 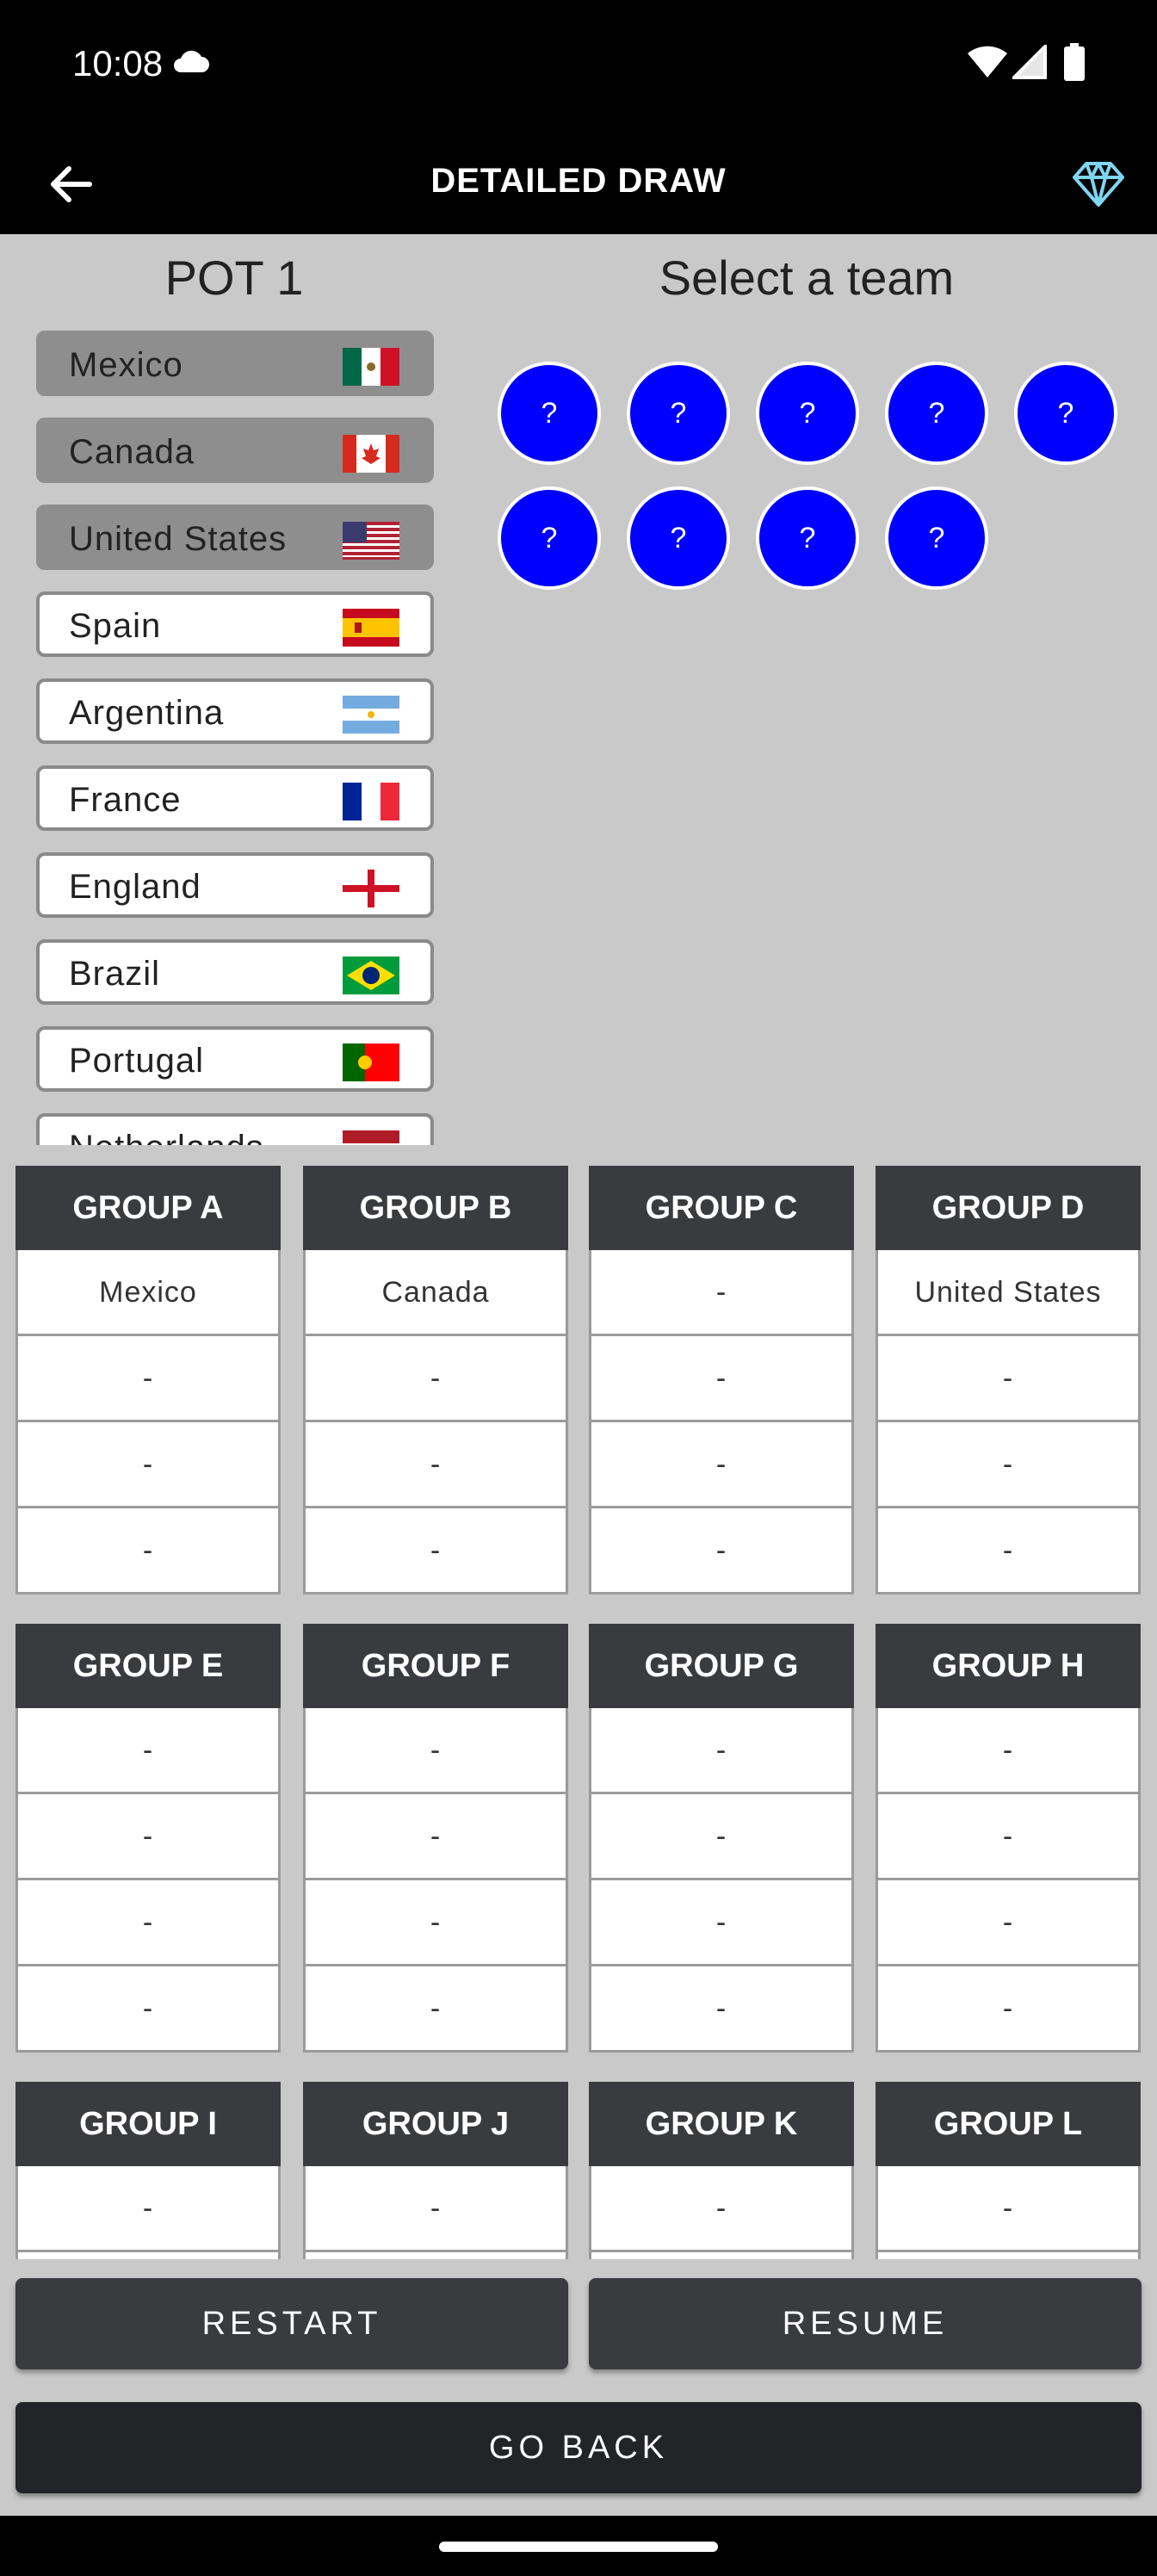 What do you see at coordinates (126, 365) in the screenshot?
I see `team-name: Mexico` at bounding box center [126, 365].